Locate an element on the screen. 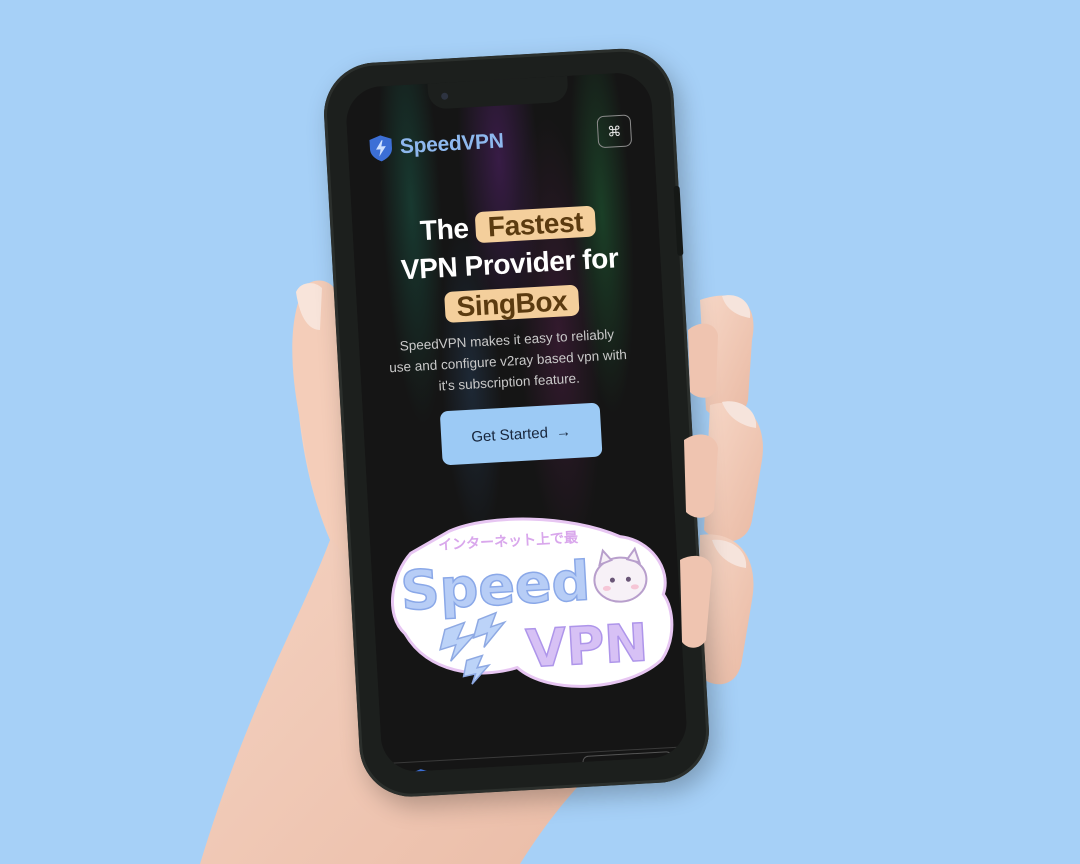 Image resolution: width=1080 pixels, height=864 pixels. brand-name: SpeedVPN is located at coordinates (452, 144).